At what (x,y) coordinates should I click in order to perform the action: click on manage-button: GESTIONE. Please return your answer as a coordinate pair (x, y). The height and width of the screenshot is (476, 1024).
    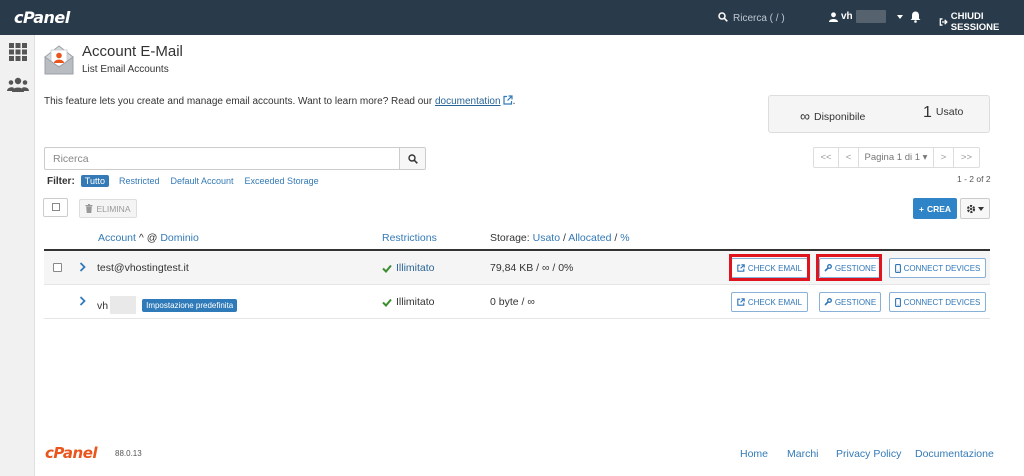
    Looking at the image, I should click on (850, 302).